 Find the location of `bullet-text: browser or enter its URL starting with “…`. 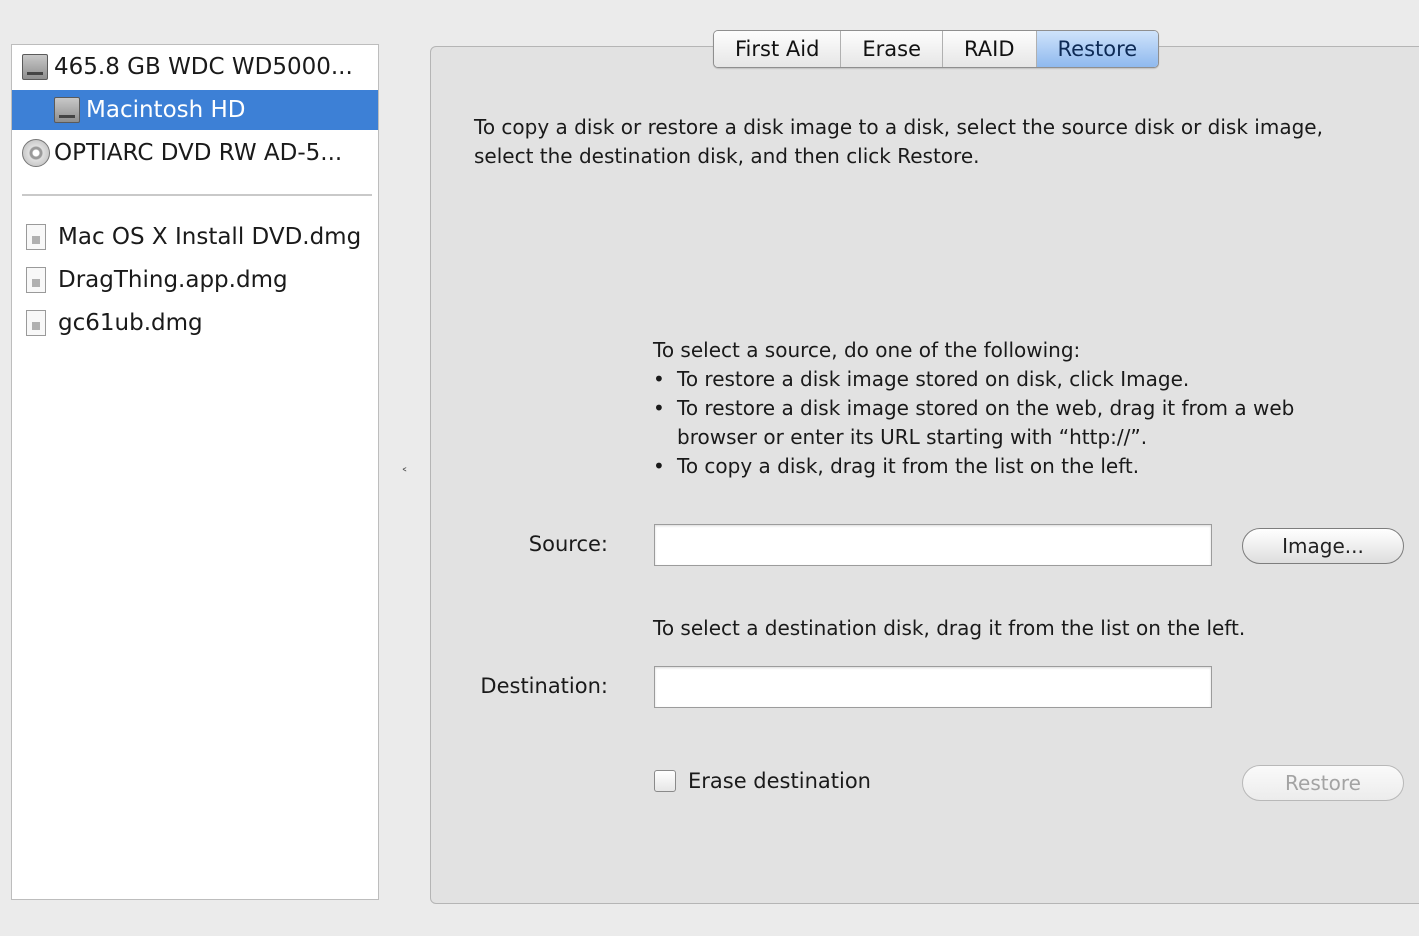

bullet-text: browser or enter its URL starting with “… is located at coordinates (912, 437).